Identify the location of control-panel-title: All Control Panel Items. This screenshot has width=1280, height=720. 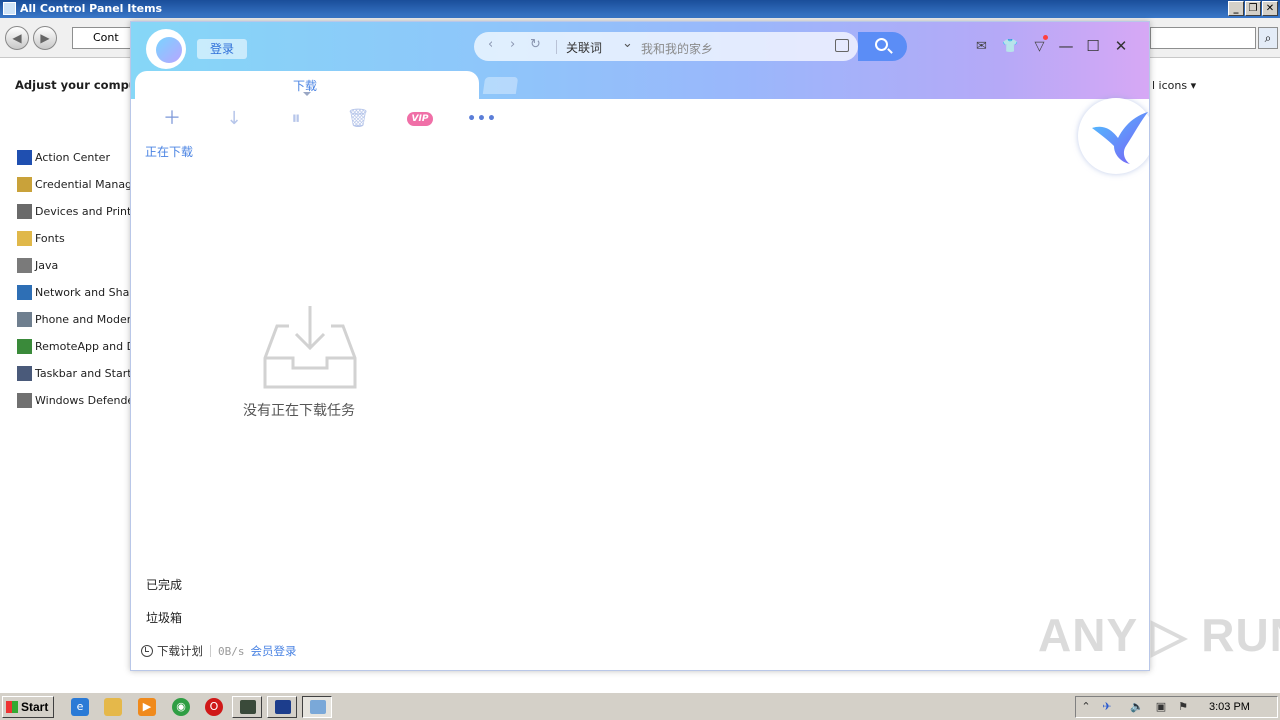
(91, 8).